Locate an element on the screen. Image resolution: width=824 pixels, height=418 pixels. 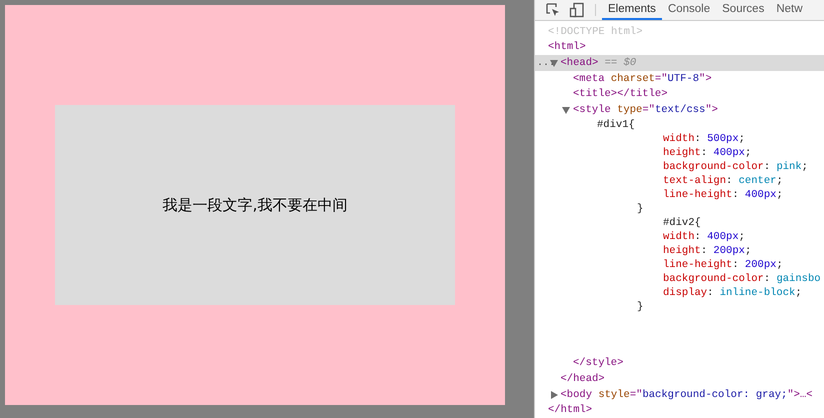
closing-tag-line: </style> is located at coordinates (598, 363).